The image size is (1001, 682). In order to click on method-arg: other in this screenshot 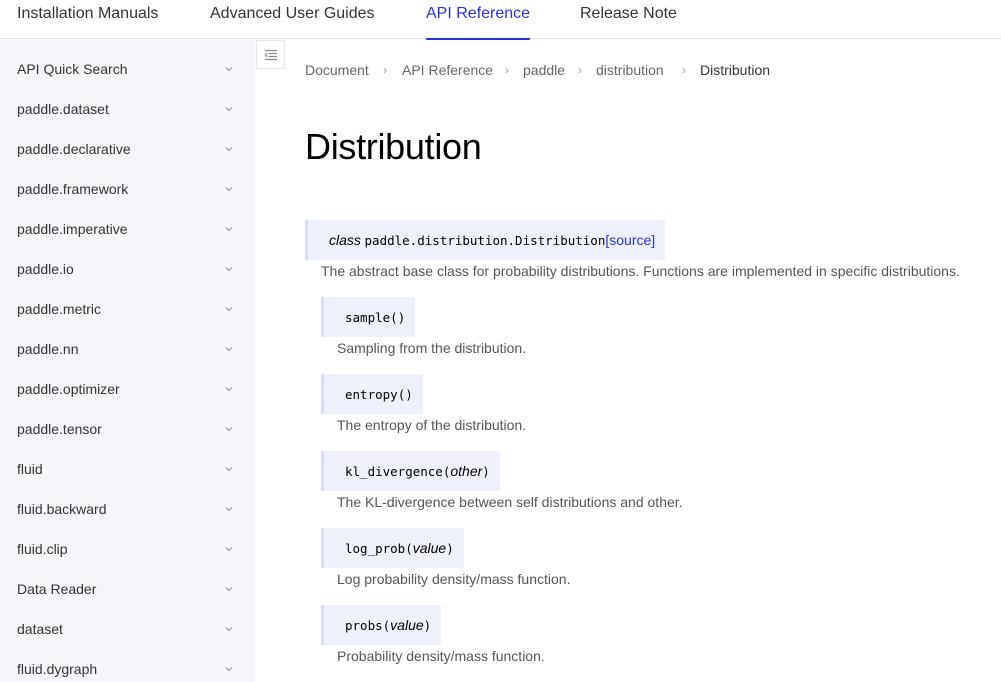, I will do `click(466, 471)`.